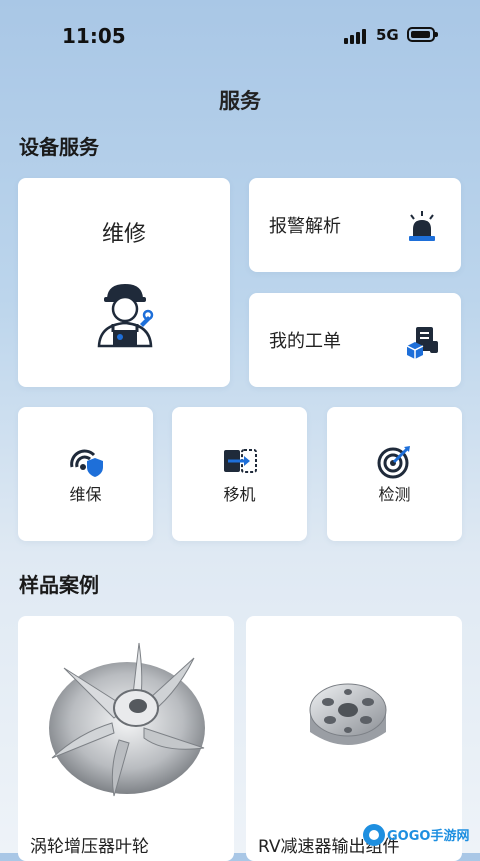  I want to click on maintenance-shield-icon, so click(86, 463).